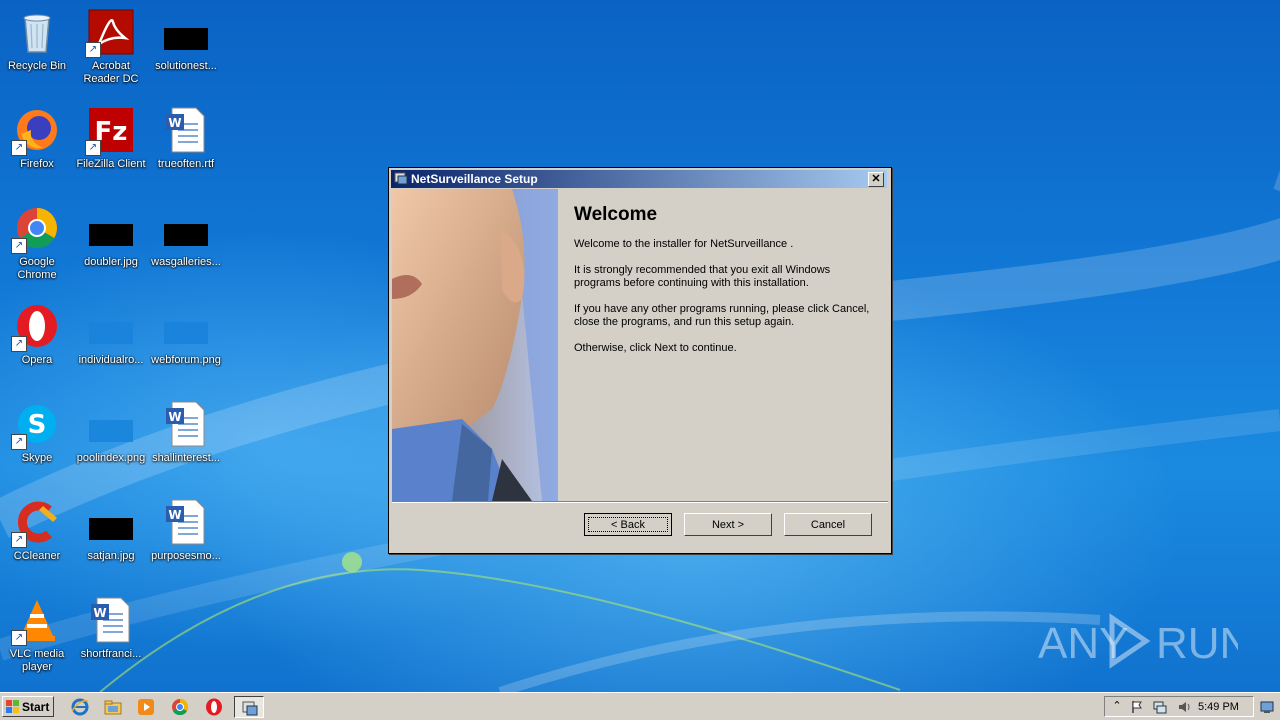 The height and width of the screenshot is (720, 1280). I want to click on desktop-icon-trueoften: W trueoften.rtf, so click(186, 138).